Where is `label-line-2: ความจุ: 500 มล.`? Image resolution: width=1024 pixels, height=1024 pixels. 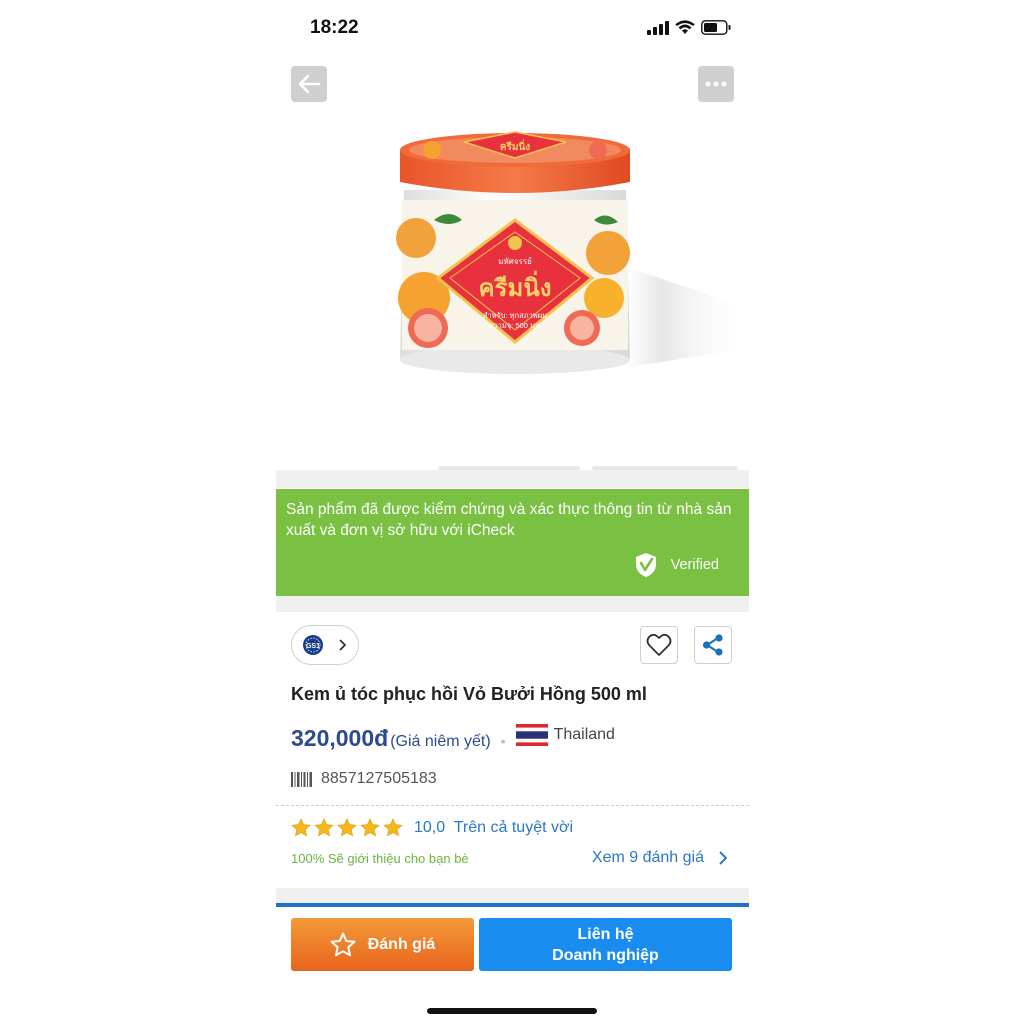 label-line-2: ความจุ: 500 มล. is located at coordinates (514, 325).